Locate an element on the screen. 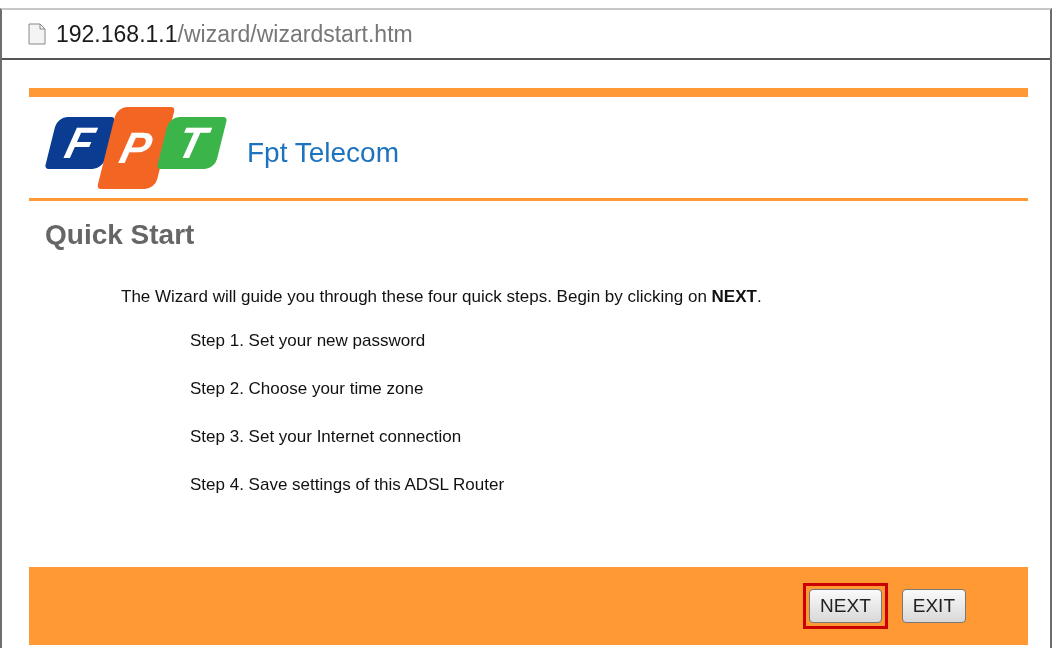  address-url: 192.168.1.1/wizard/wizardstart.htm is located at coordinates (234, 34).